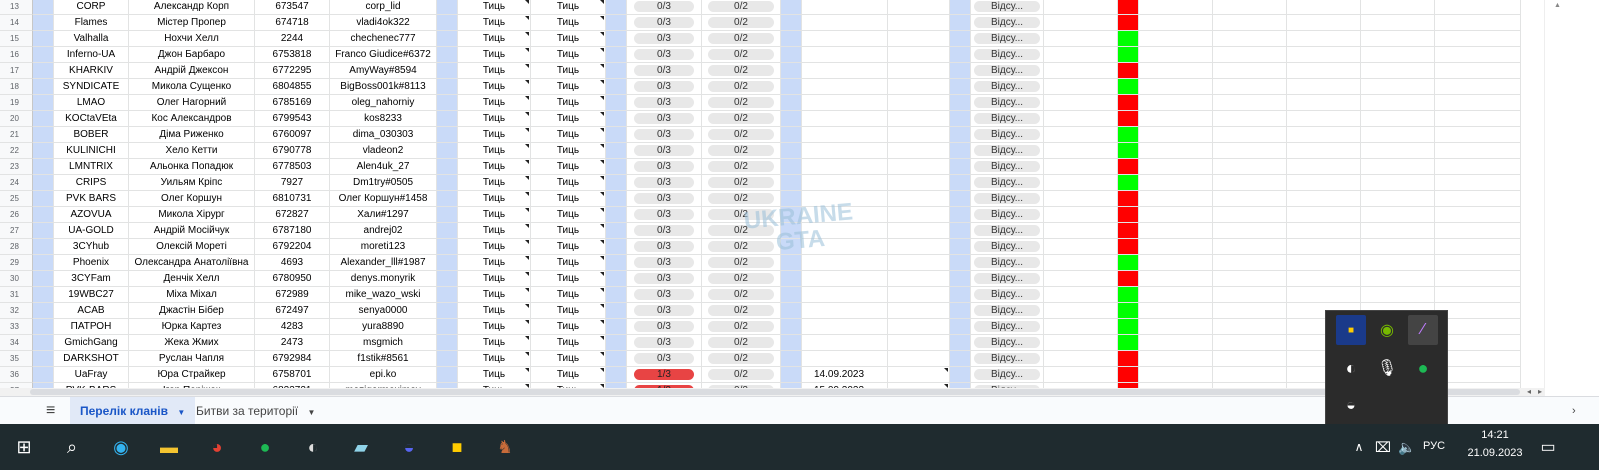 The height and width of the screenshot is (470, 1599). I want to click on scroll-right-arrow-icon: ▸, so click(1540, 391).